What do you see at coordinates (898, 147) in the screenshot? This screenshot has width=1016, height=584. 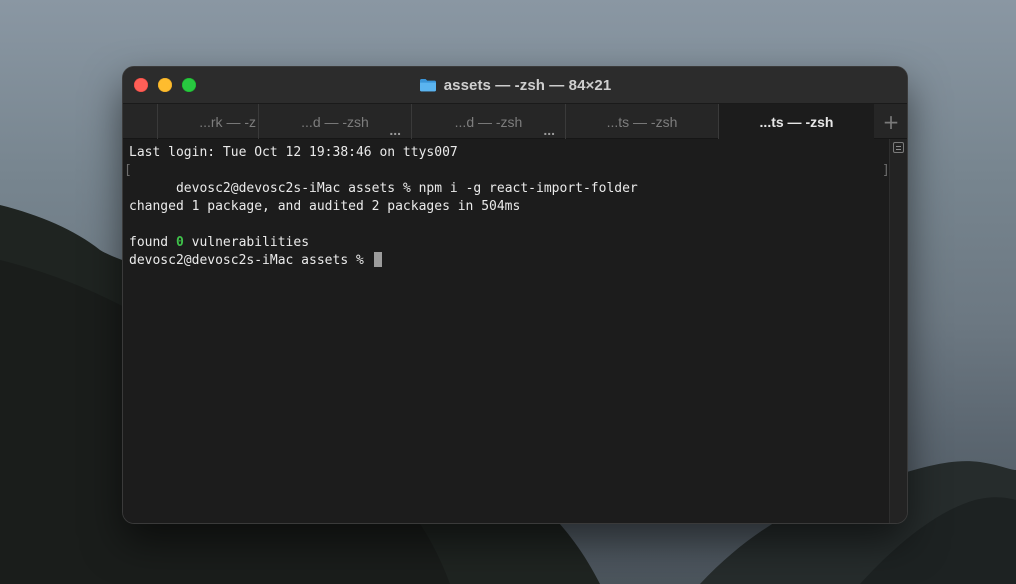 I see `scroll-menu-icon` at bounding box center [898, 147].